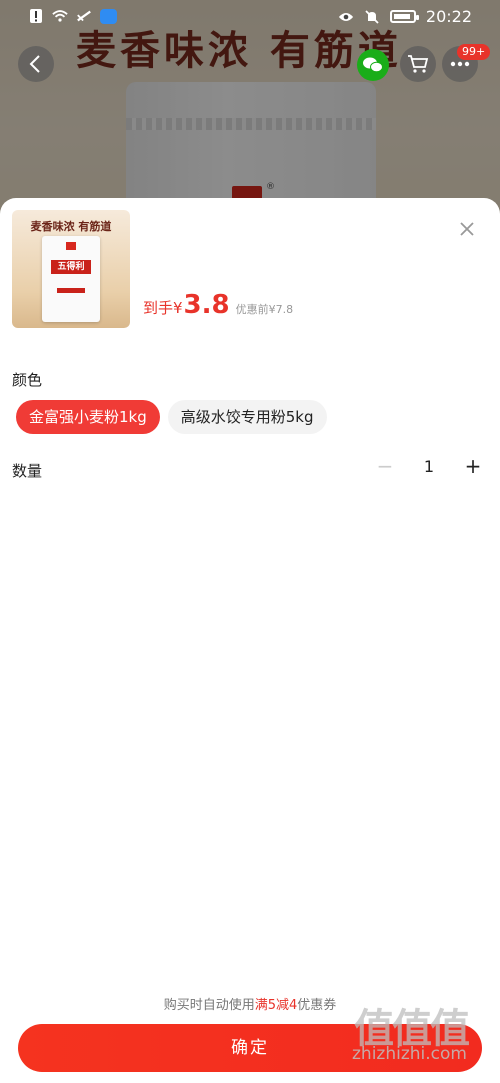 The width and height of the screenshot is (500, 1083). Describe the element at coordinates (209, 1005) in the screenshot. I see `coupon-prefix: 购买时自动使用` at that location.